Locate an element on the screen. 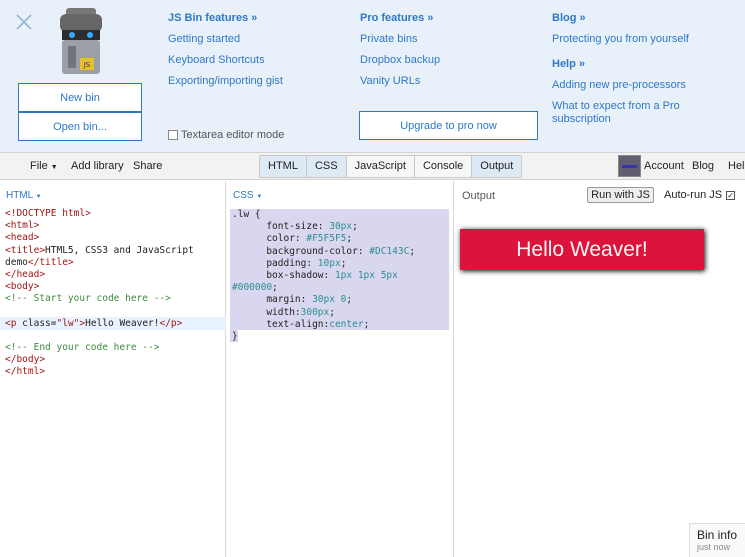  code-token: #000000 is located at coordinates (252, 288).